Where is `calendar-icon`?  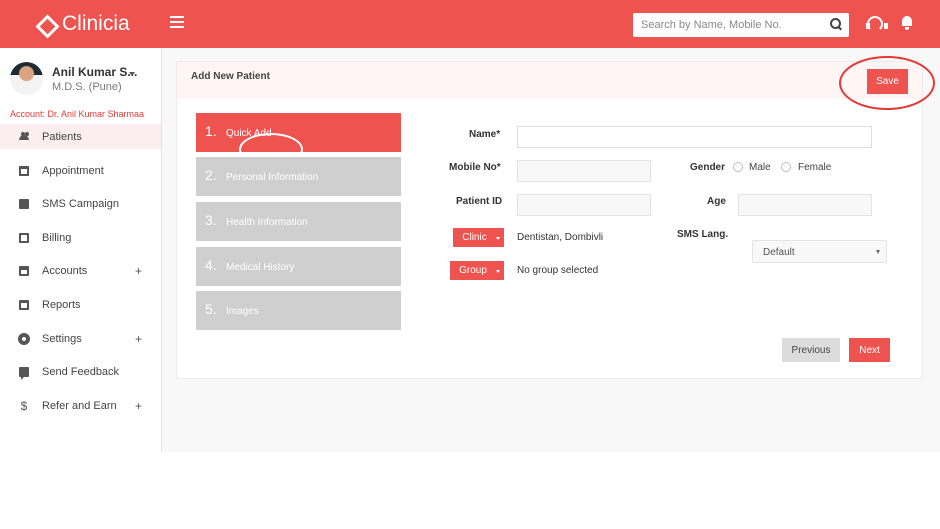
calendar-icon is located at coordinates (24, 170).